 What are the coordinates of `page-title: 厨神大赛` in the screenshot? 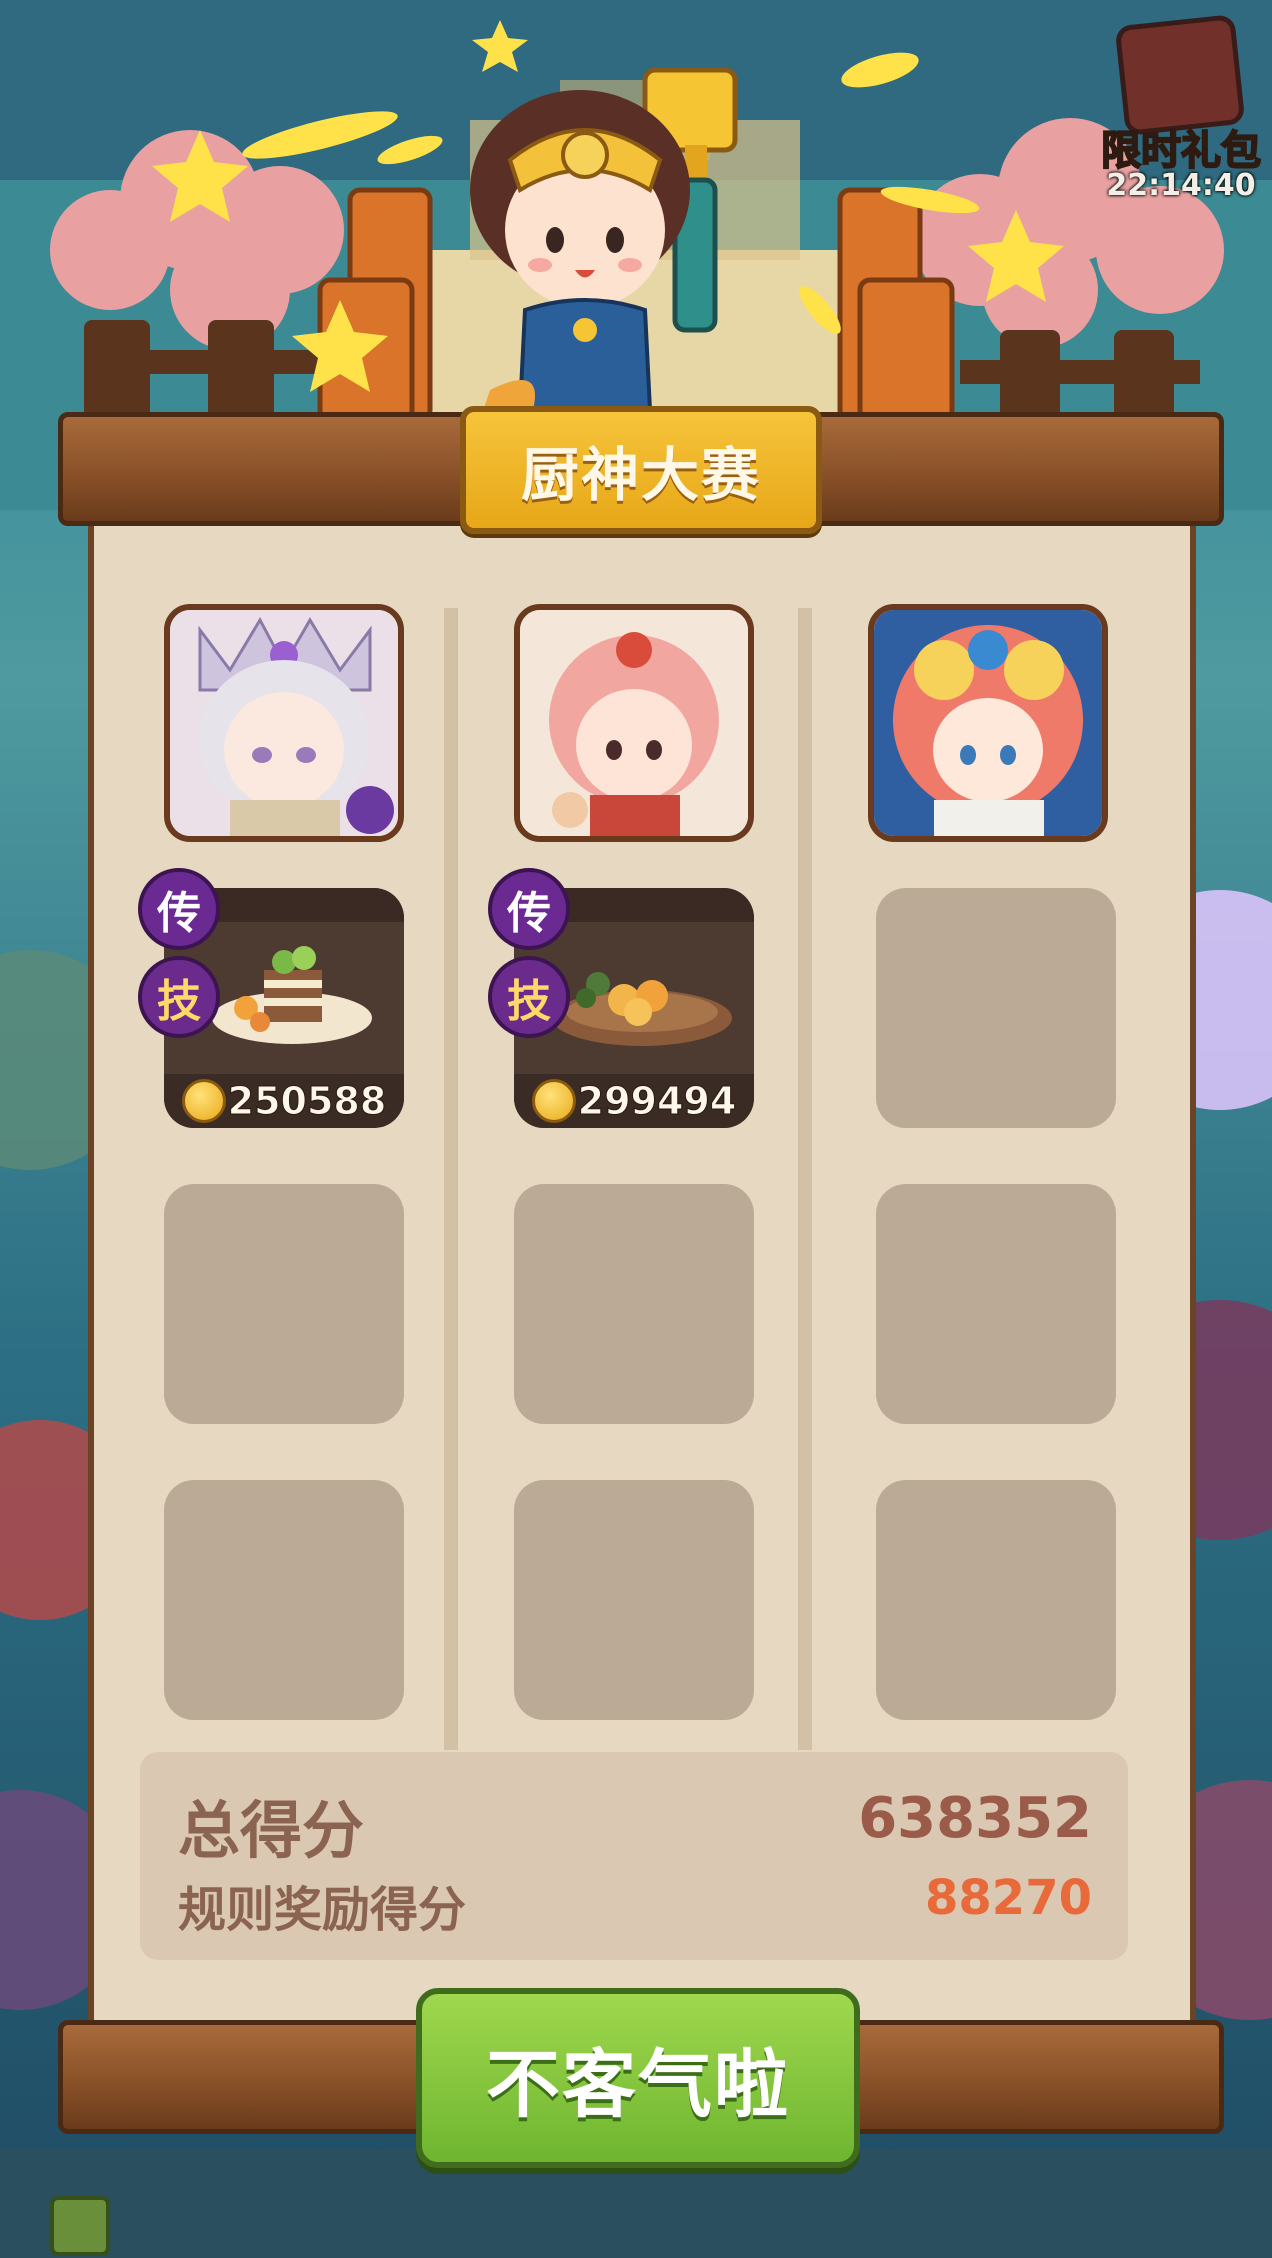 It's located at (640, 475).